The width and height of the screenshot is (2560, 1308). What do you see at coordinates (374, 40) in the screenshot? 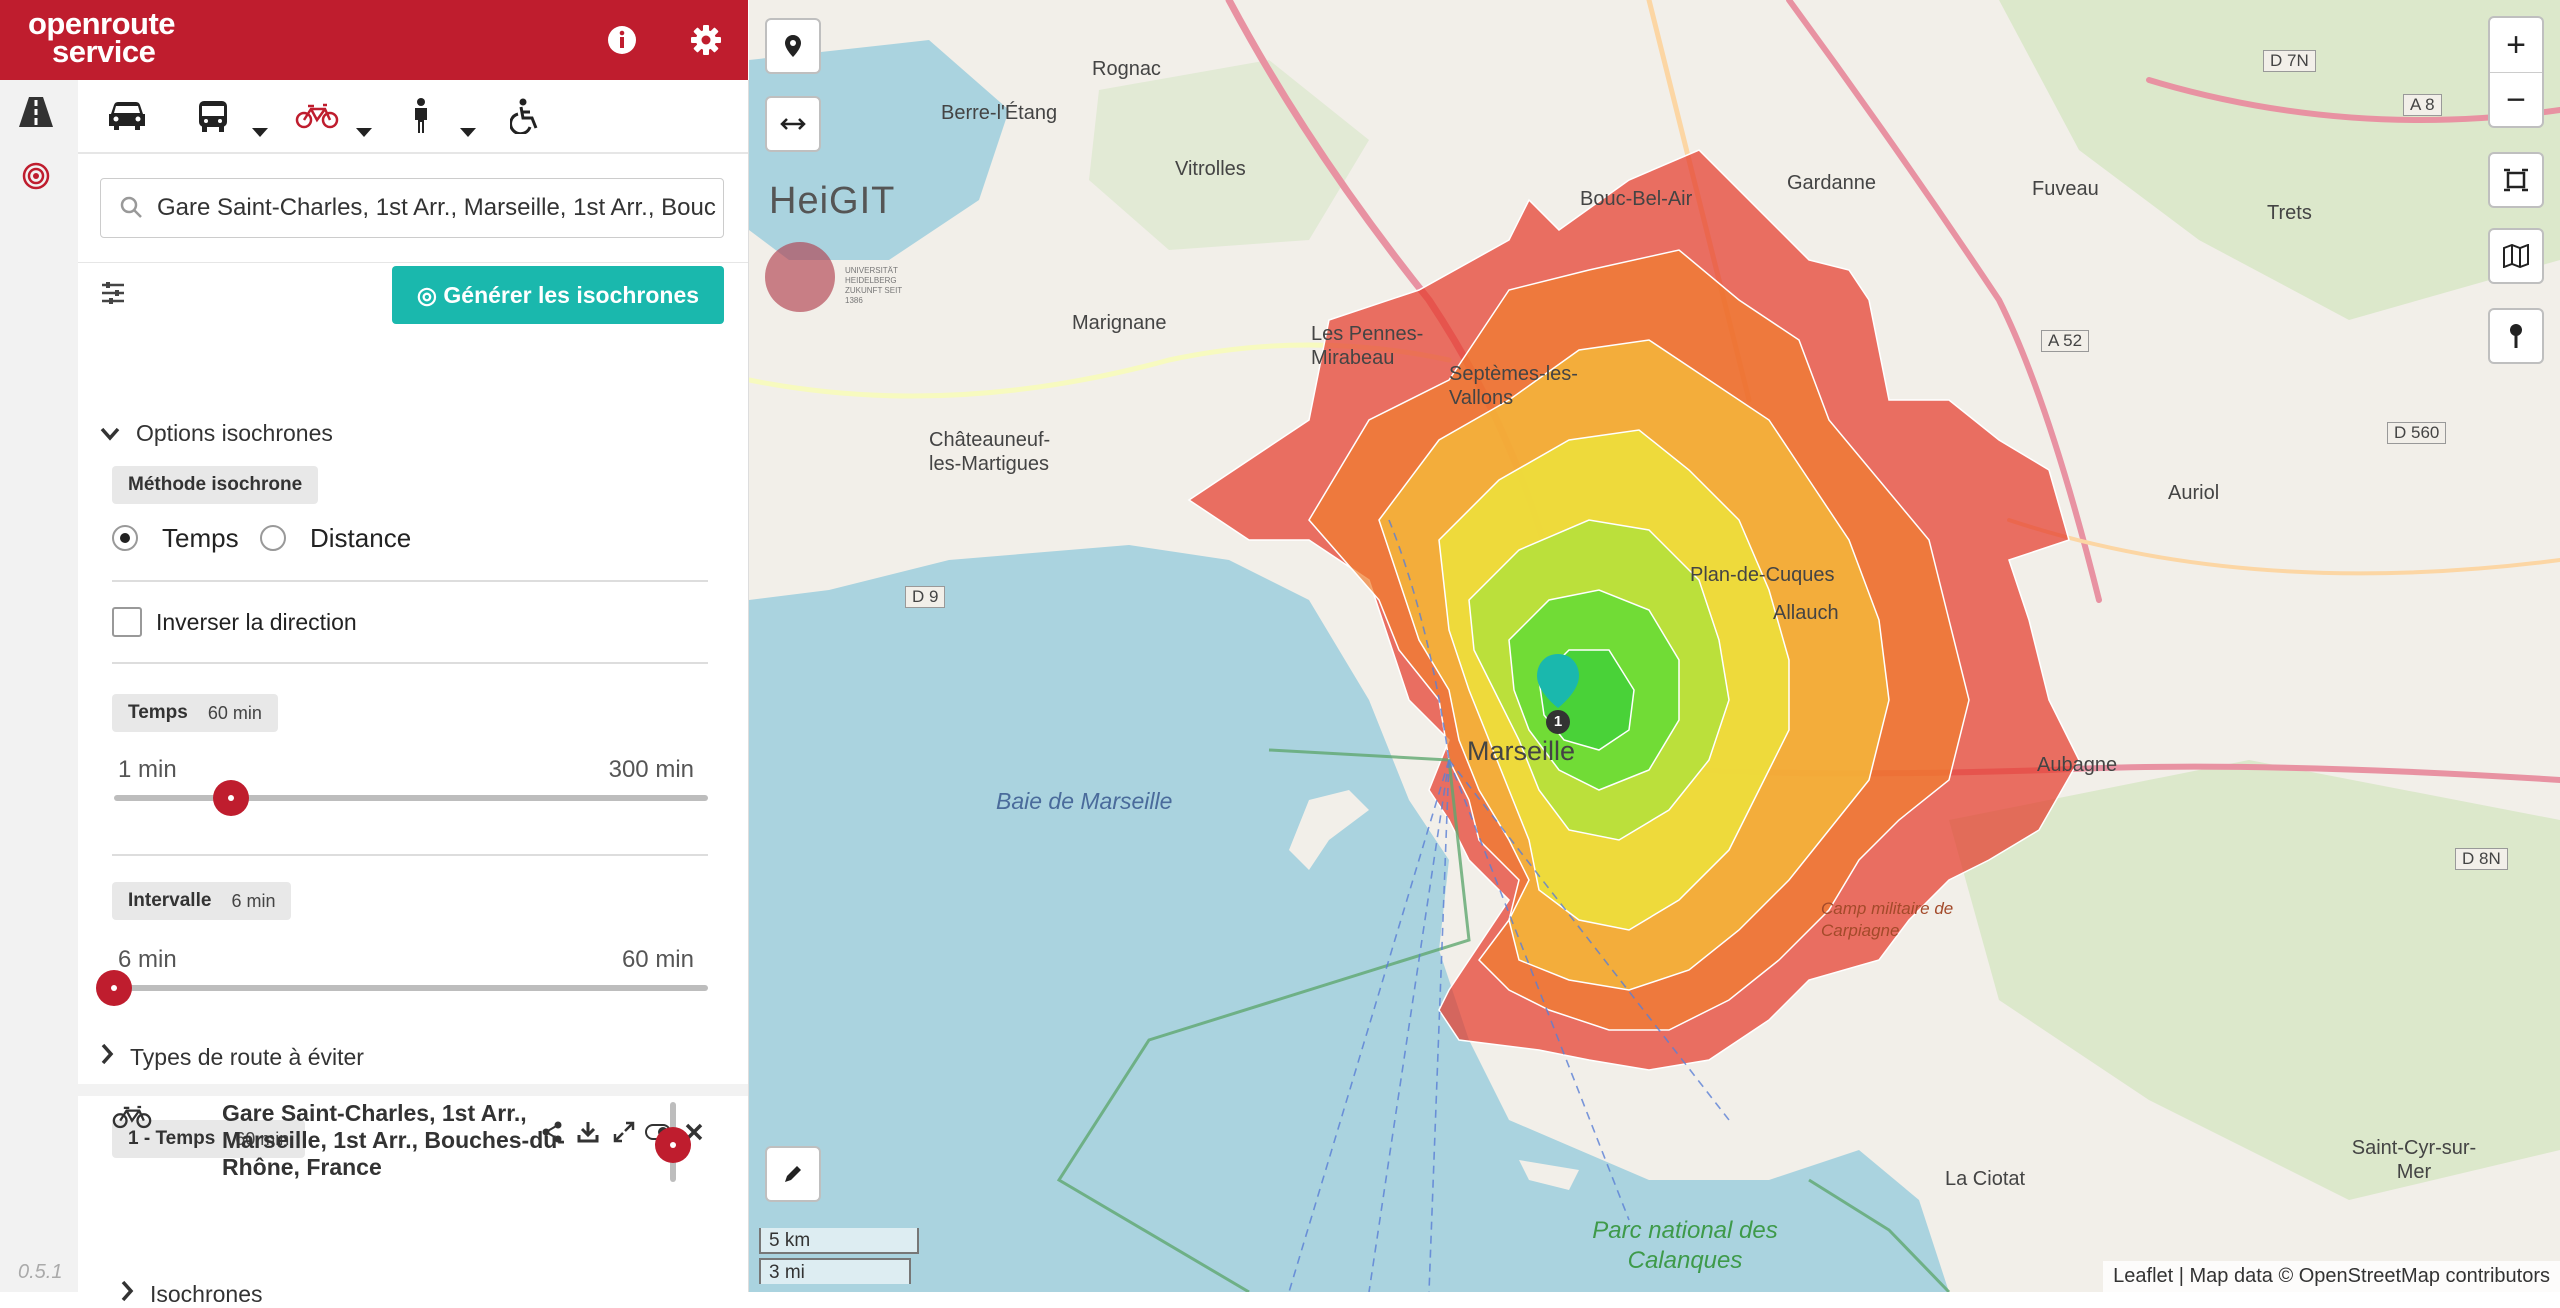
I see `app-header: openroute service` at bounding box center [374, 40].